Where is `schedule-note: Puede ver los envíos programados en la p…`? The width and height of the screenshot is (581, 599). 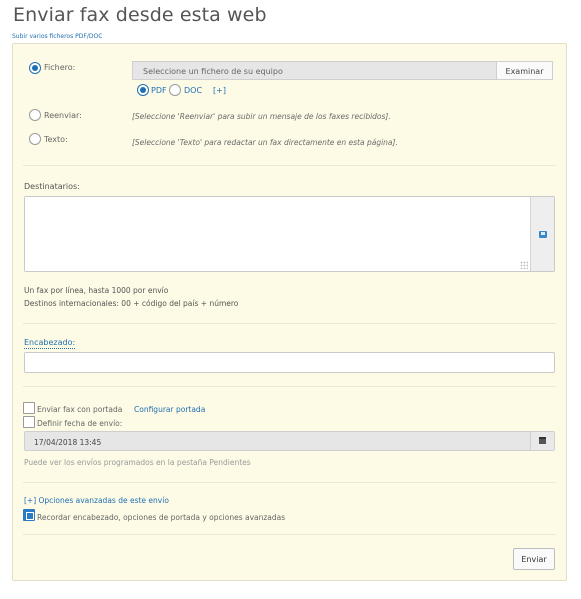
schedule-note: Puede ver los envíos programados en la p… is located at coordinates (137, 462).